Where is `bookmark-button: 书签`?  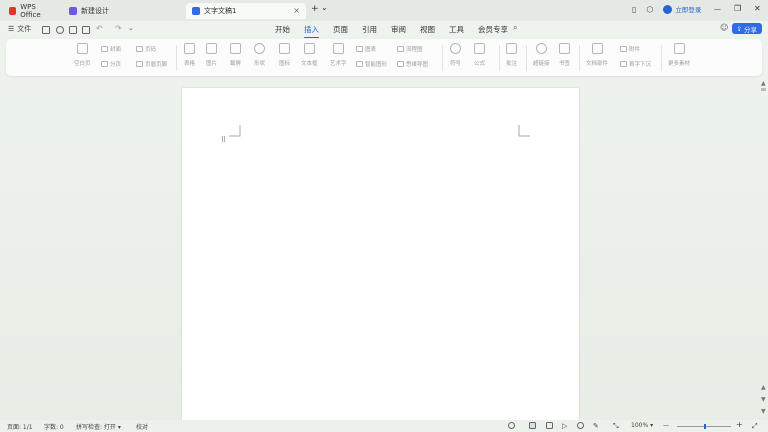
bookmark-button: 书签 is located at coordinates (564, 55).